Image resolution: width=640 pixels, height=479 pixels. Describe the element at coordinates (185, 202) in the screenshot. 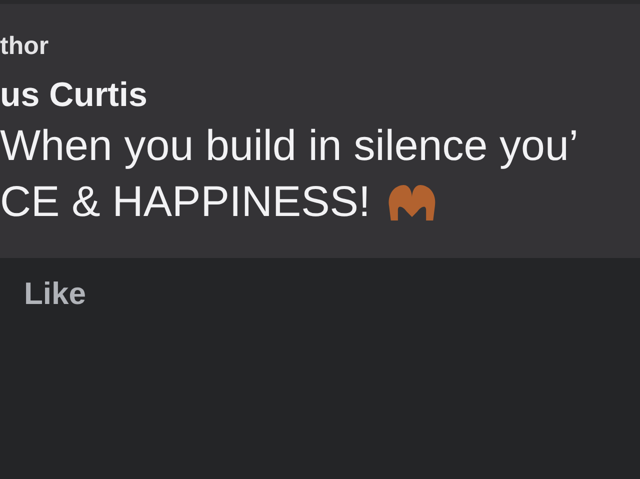

I see `comment-text: CE & HAPPINESS!` at that location.